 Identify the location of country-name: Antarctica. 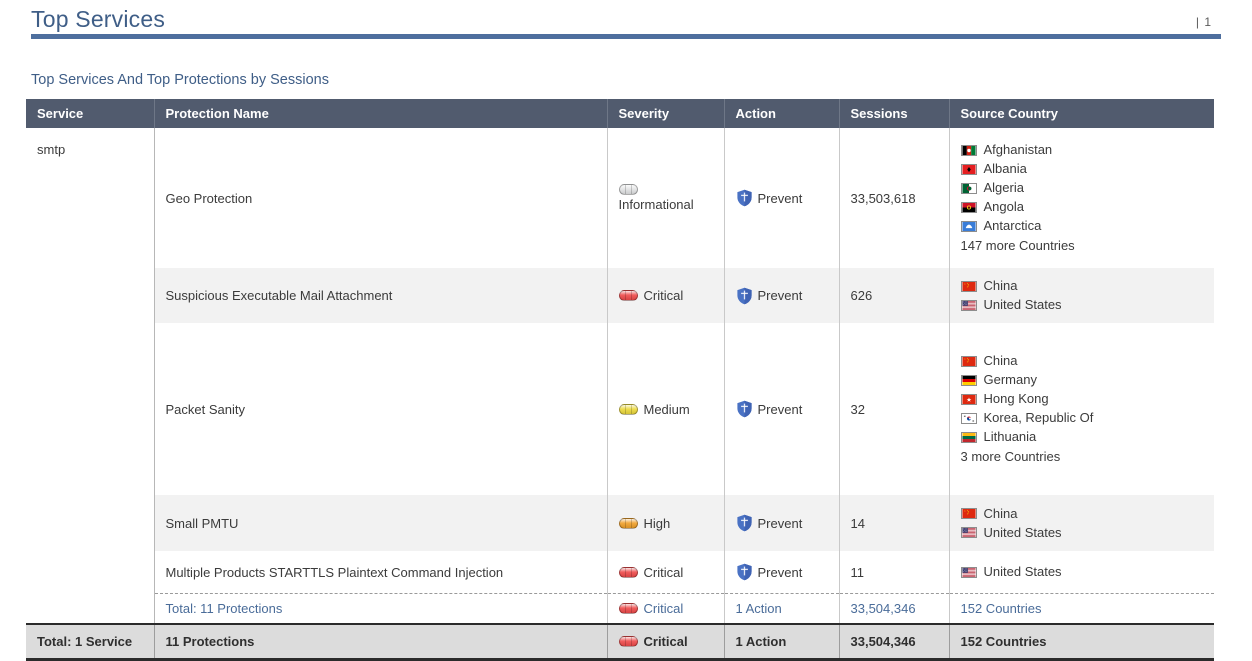
(1013, 226).